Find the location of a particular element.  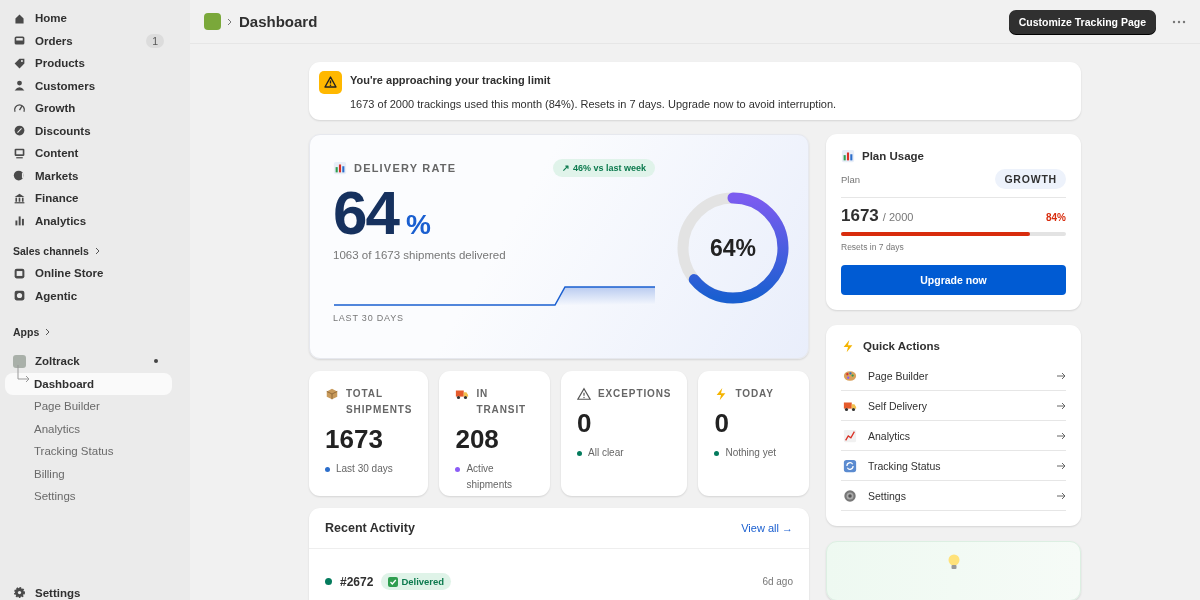

order-number: #2672 is located at coordinates (357, 581).